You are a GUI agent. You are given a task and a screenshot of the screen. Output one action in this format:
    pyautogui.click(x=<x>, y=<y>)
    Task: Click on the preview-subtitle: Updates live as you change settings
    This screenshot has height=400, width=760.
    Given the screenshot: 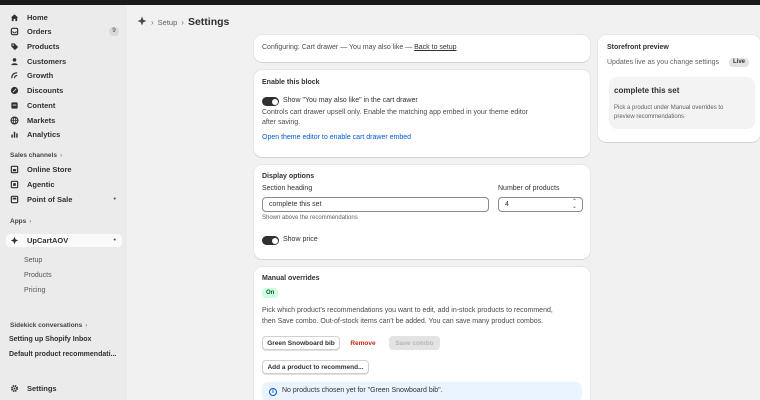 What is the action you would take?
    pyautogui.click(x=663, y=62)
    